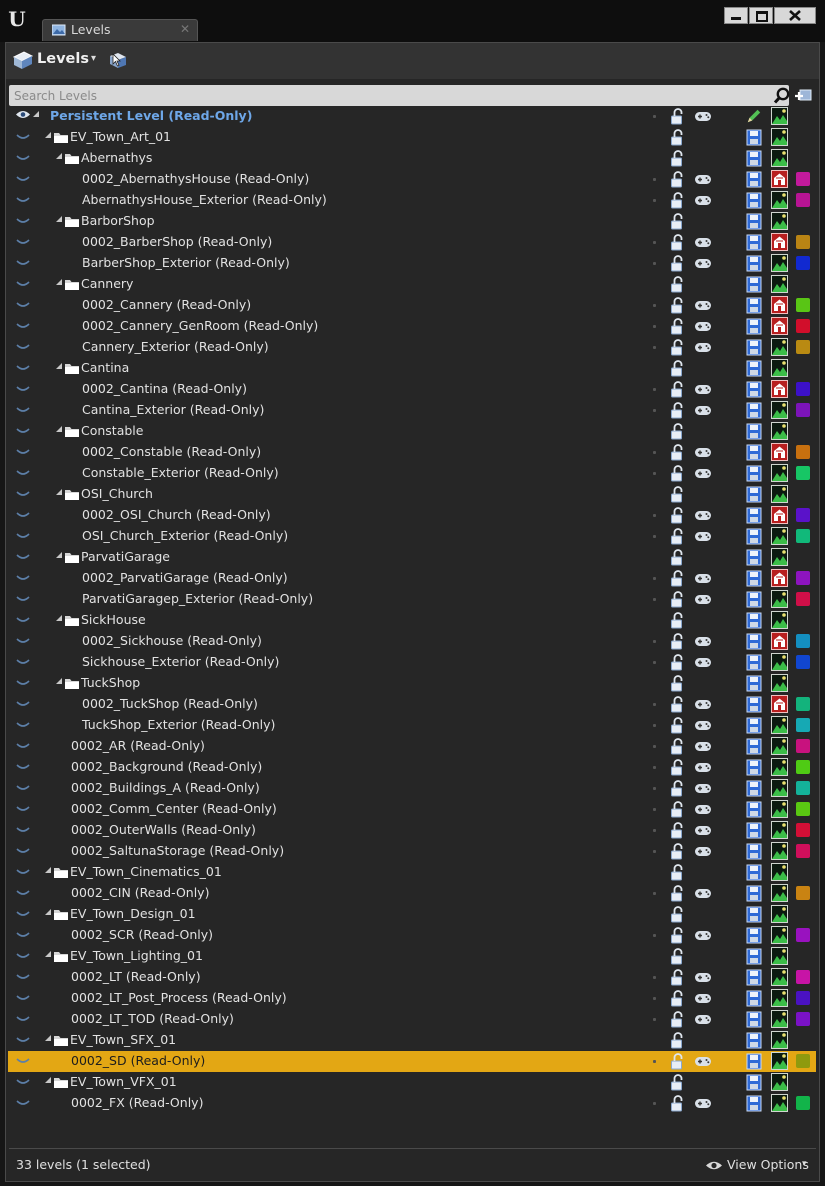 The width and height of the screenshot is (825, 1186). What do you see at coordinates (412, 746) in the screenshot?
I see `level-row: 0002_AR (Read-Only)` at bounding box center [412, 746].